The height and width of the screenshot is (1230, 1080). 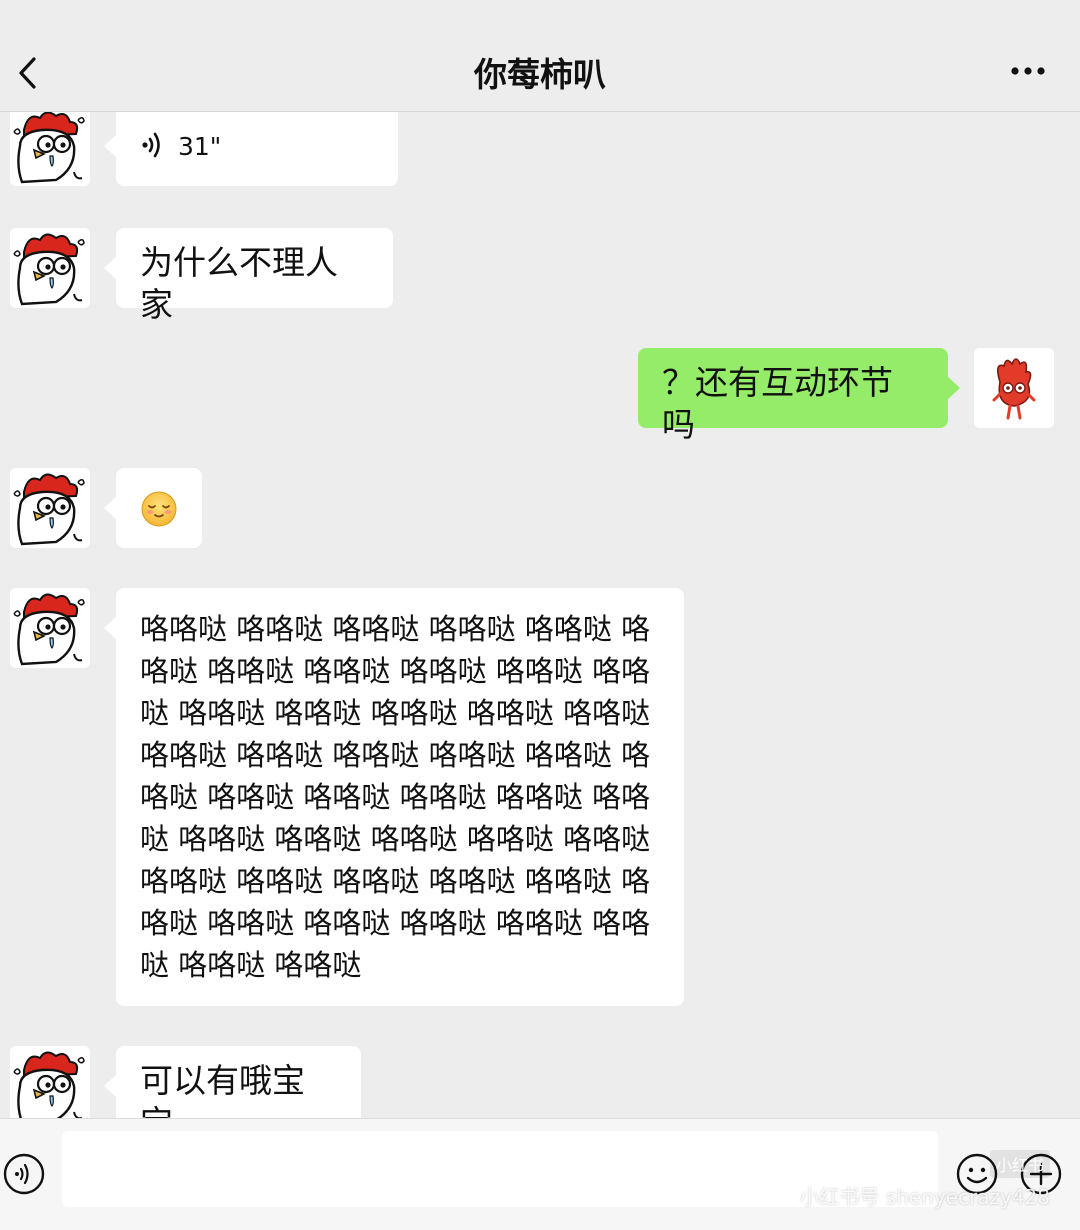 I want to click on my-avatar, so click(x=1014, y=388).